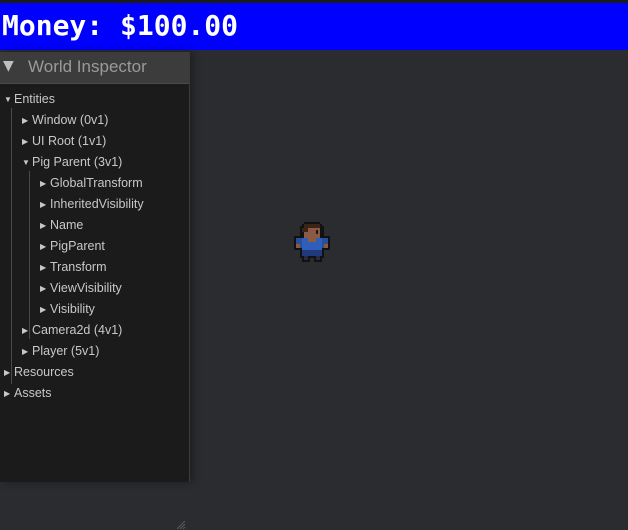 The height and width of the screenshot is (530, 628). I want to click on tree-node-ui-root: ▶ UI Root (1v1), so click(64, 141).